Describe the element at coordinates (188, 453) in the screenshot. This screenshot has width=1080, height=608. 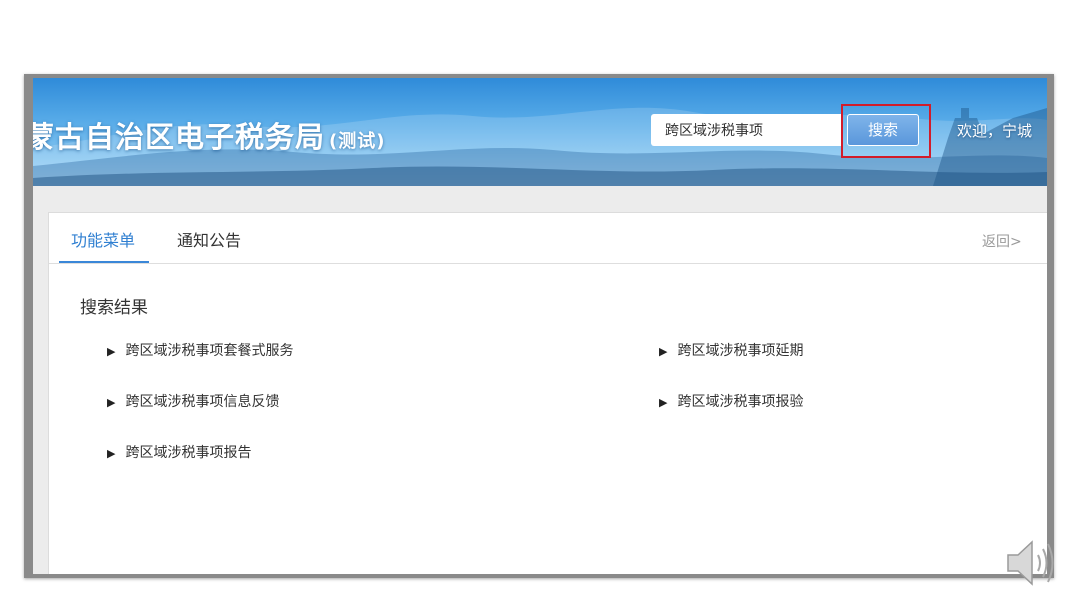
I see `result-item-label: 跨区域涉税事项报告` at that location.